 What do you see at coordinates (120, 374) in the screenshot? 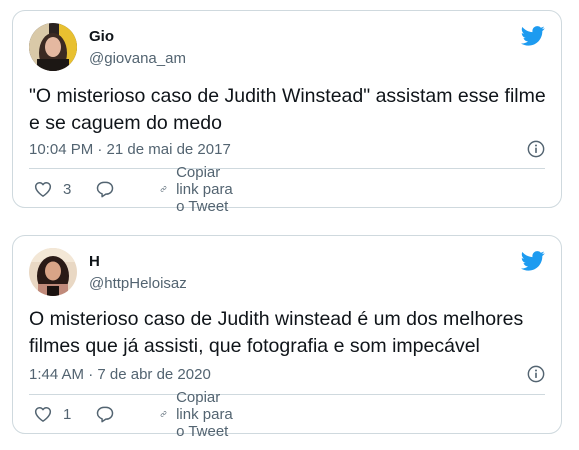
I see `tweet-timestamp: 1:44 AM · 7 de abr de 2020` at bounding box center [120, 374].